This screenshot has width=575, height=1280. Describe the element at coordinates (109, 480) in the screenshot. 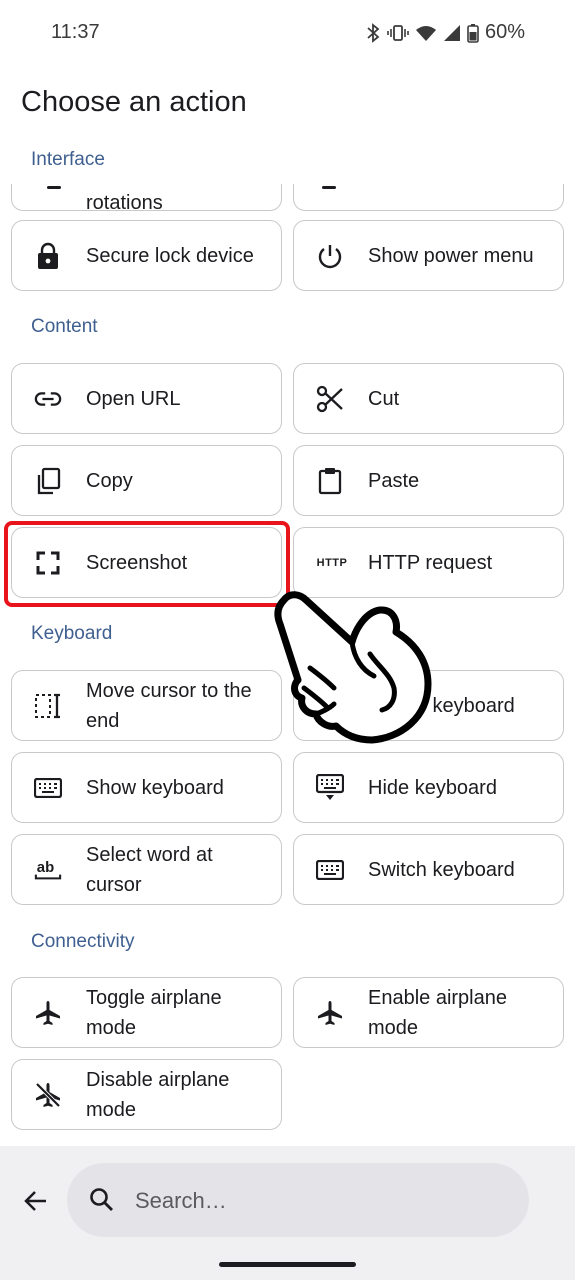

I see `action-label: Copy` at that location.